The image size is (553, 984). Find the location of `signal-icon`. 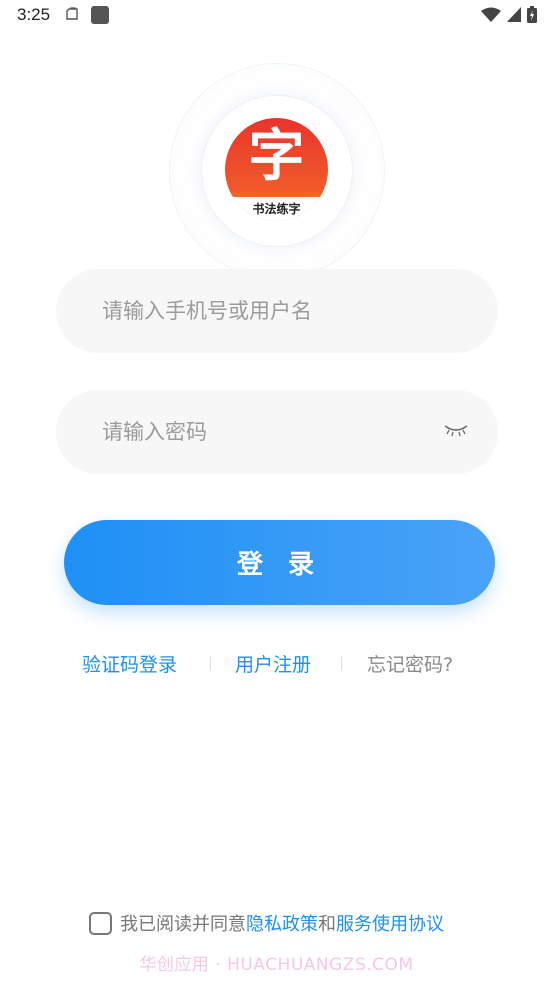

signal-icon is located at coordinates (514, 14).